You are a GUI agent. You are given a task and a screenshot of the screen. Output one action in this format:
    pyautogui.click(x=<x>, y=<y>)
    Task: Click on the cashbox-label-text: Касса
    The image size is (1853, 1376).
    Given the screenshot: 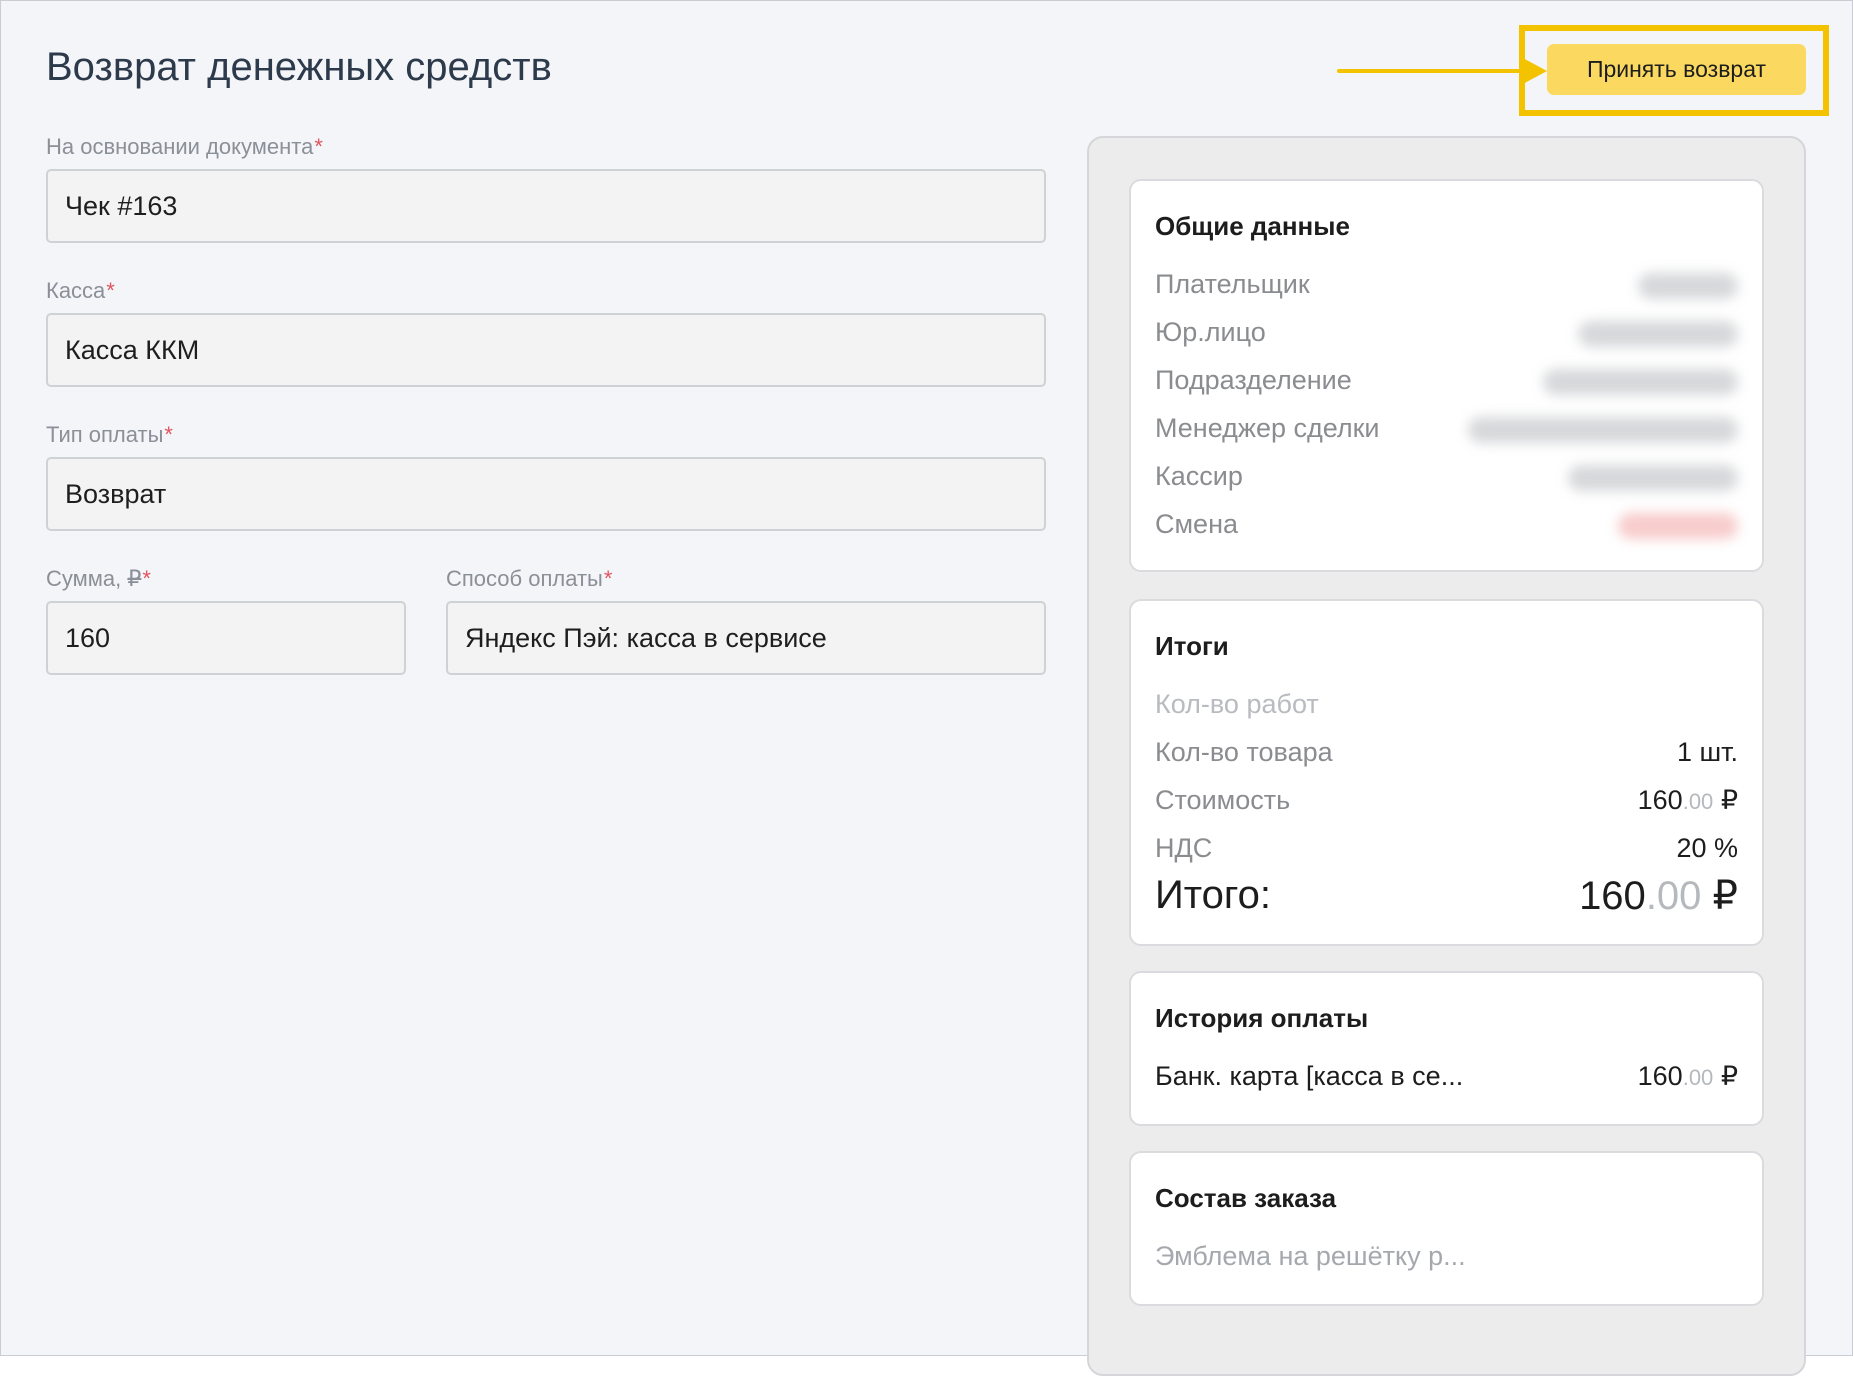 What is the action you would take?
    pyautogui.click(x=76, y=290)
    